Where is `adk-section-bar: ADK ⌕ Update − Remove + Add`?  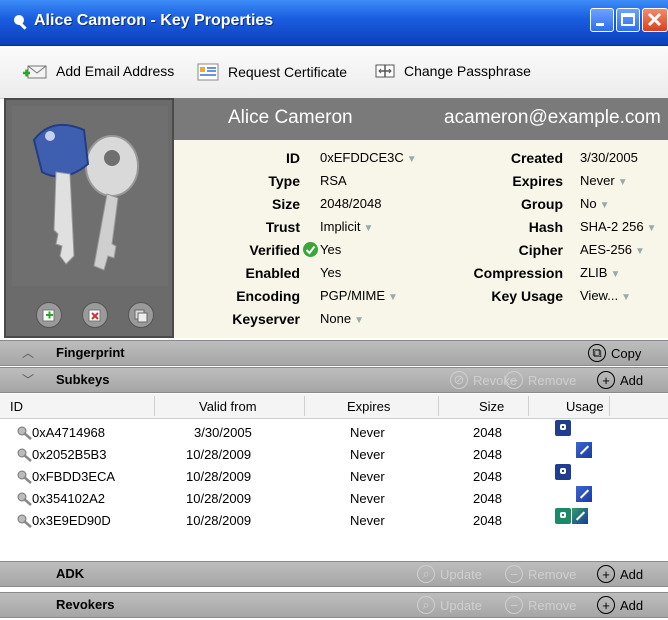
adk-section-bar: ADK ⌕ Update − Remove + Add is located at coordinates (334, 574).